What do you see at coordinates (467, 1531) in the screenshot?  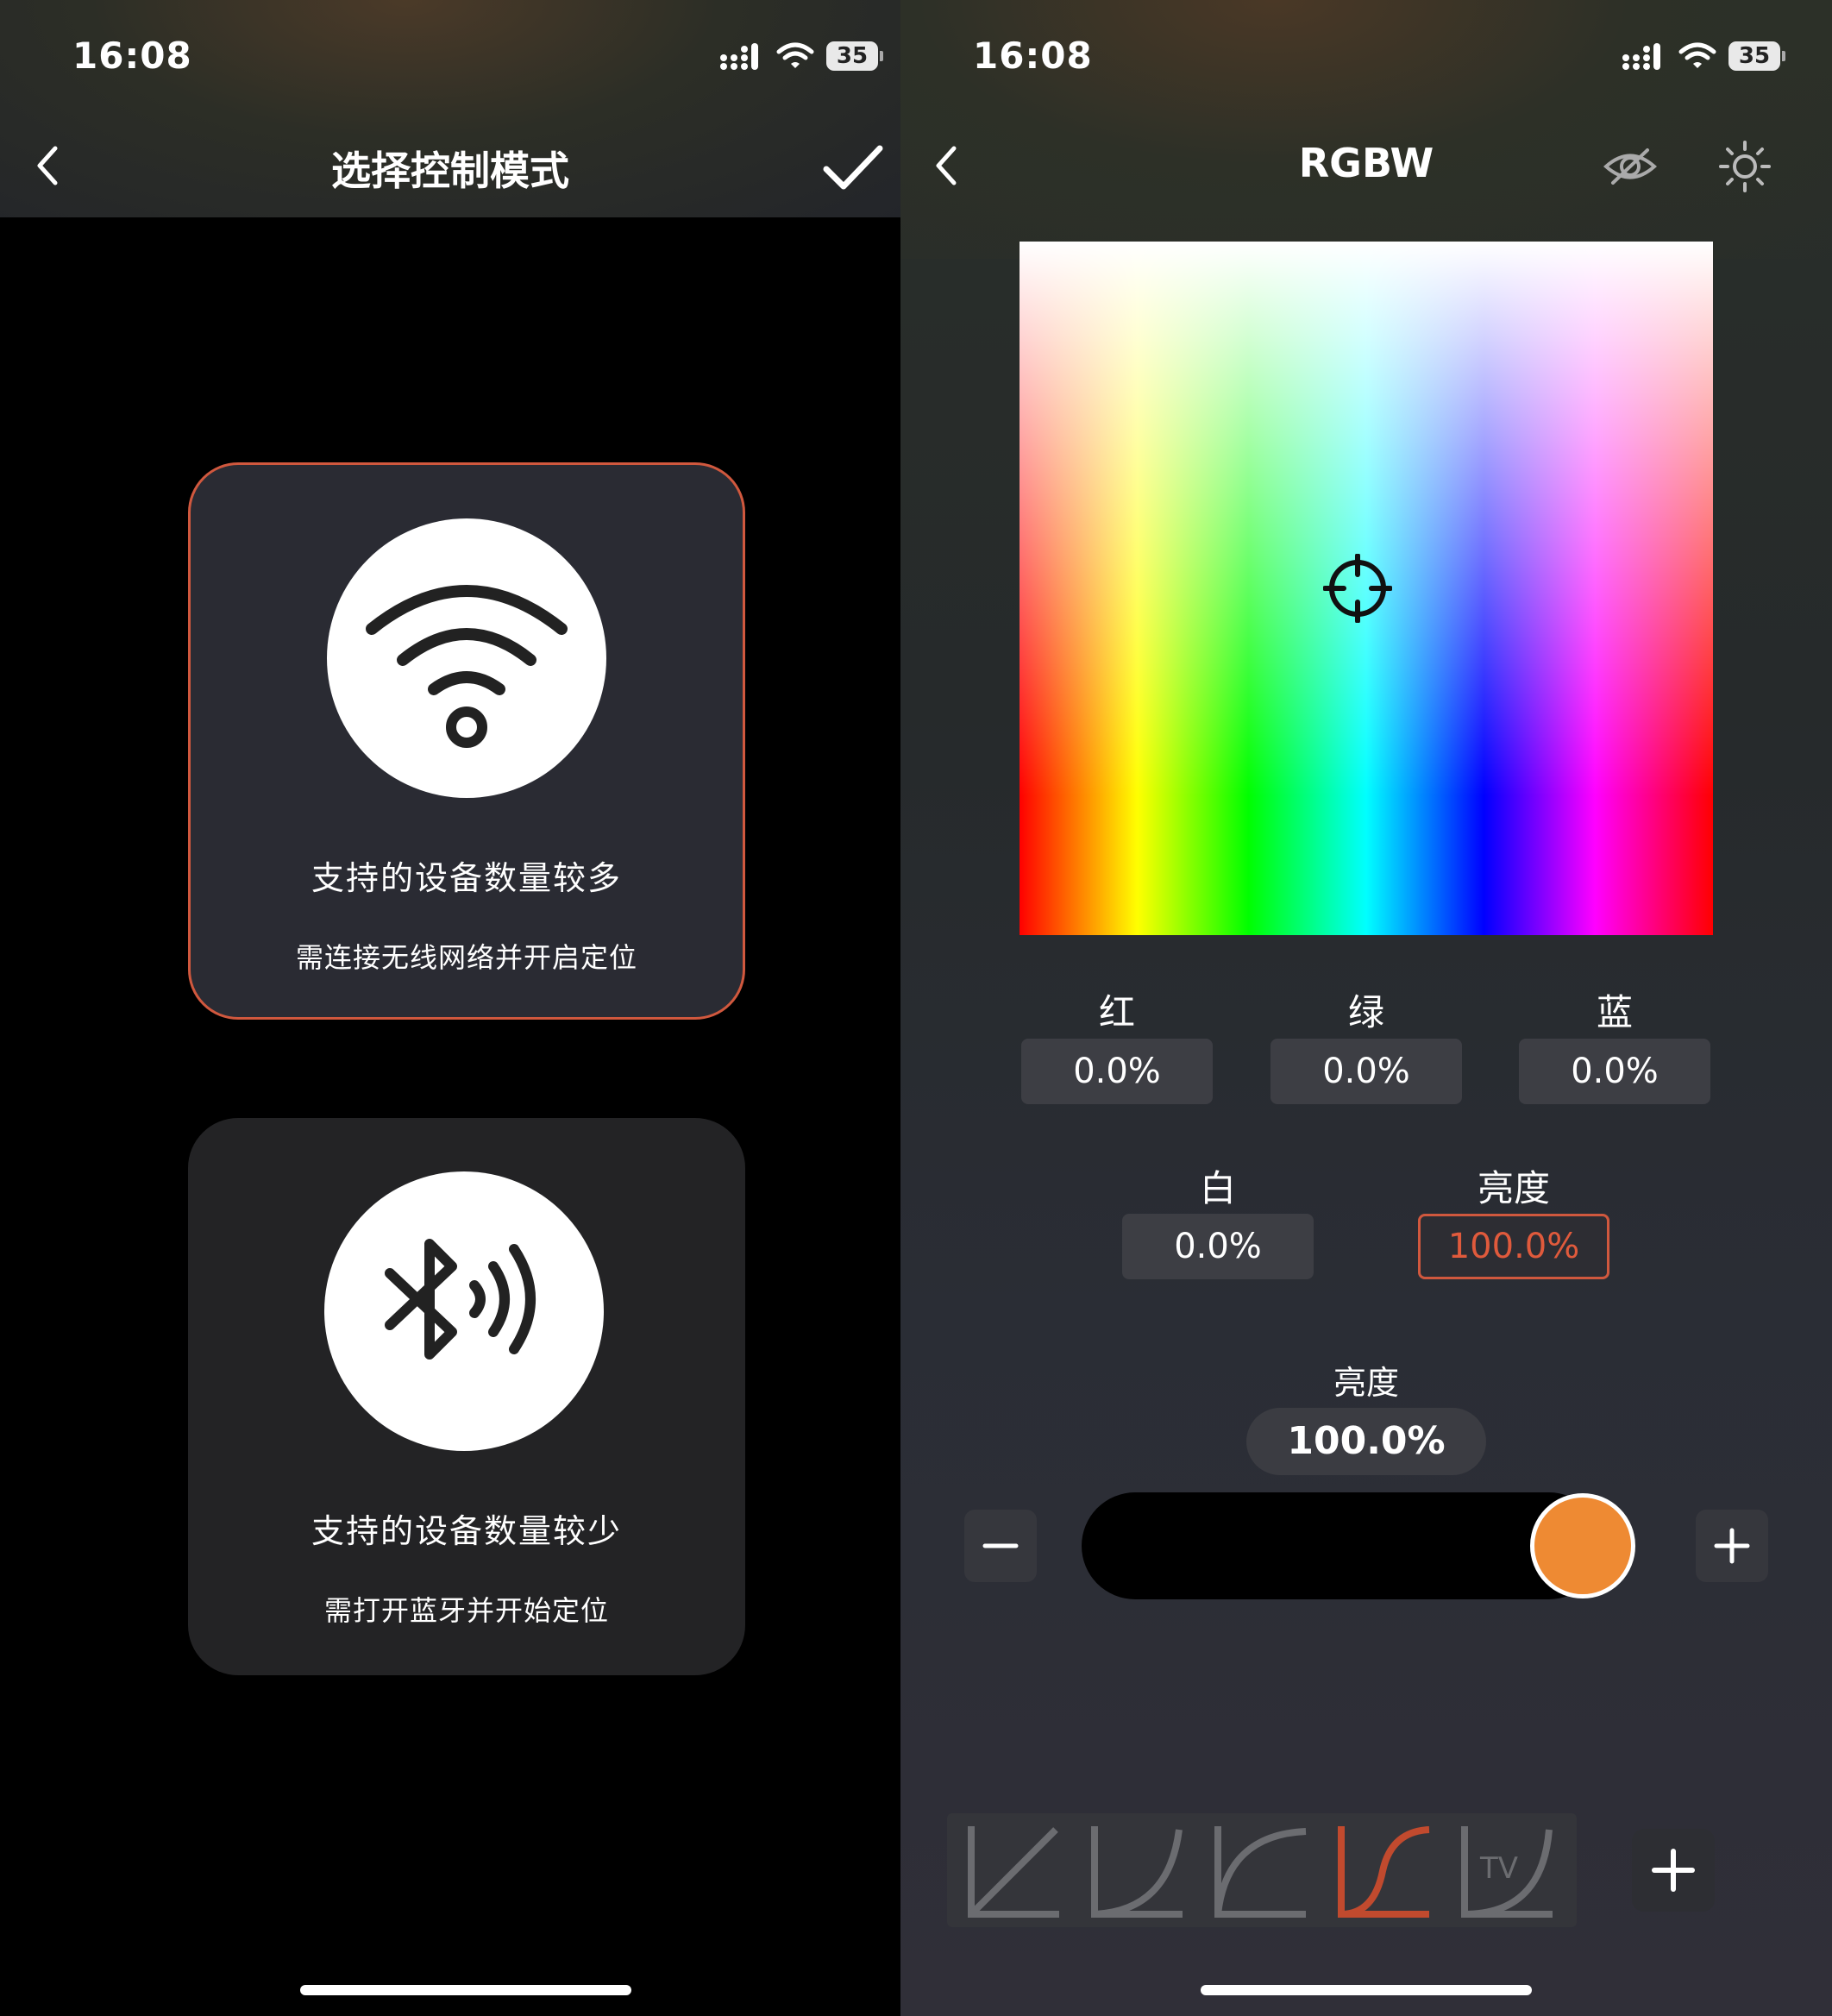 I see `bluetooth-mode-main-text: 支持的设备数量较少` at bounding box center [467, 1531].